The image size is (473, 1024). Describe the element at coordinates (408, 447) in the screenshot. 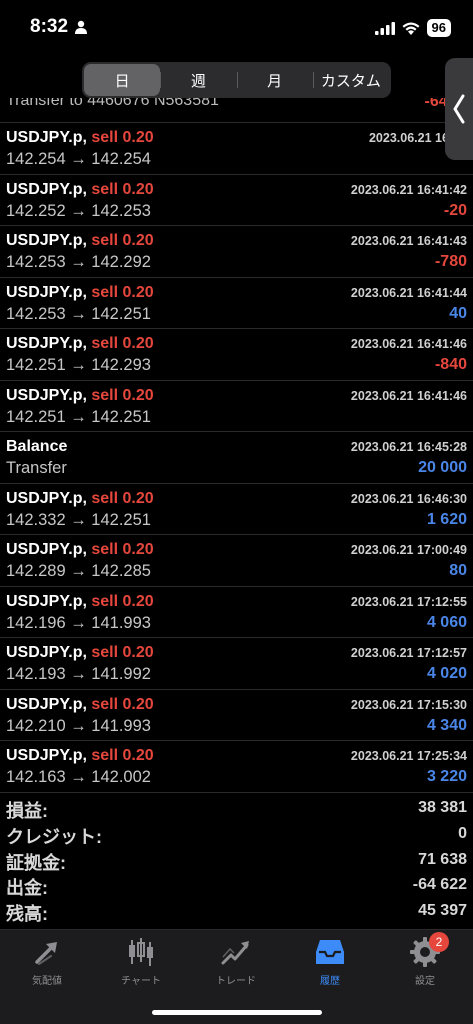

I see `row-timestamp: 2023.06.21 16:45:28` at that location.